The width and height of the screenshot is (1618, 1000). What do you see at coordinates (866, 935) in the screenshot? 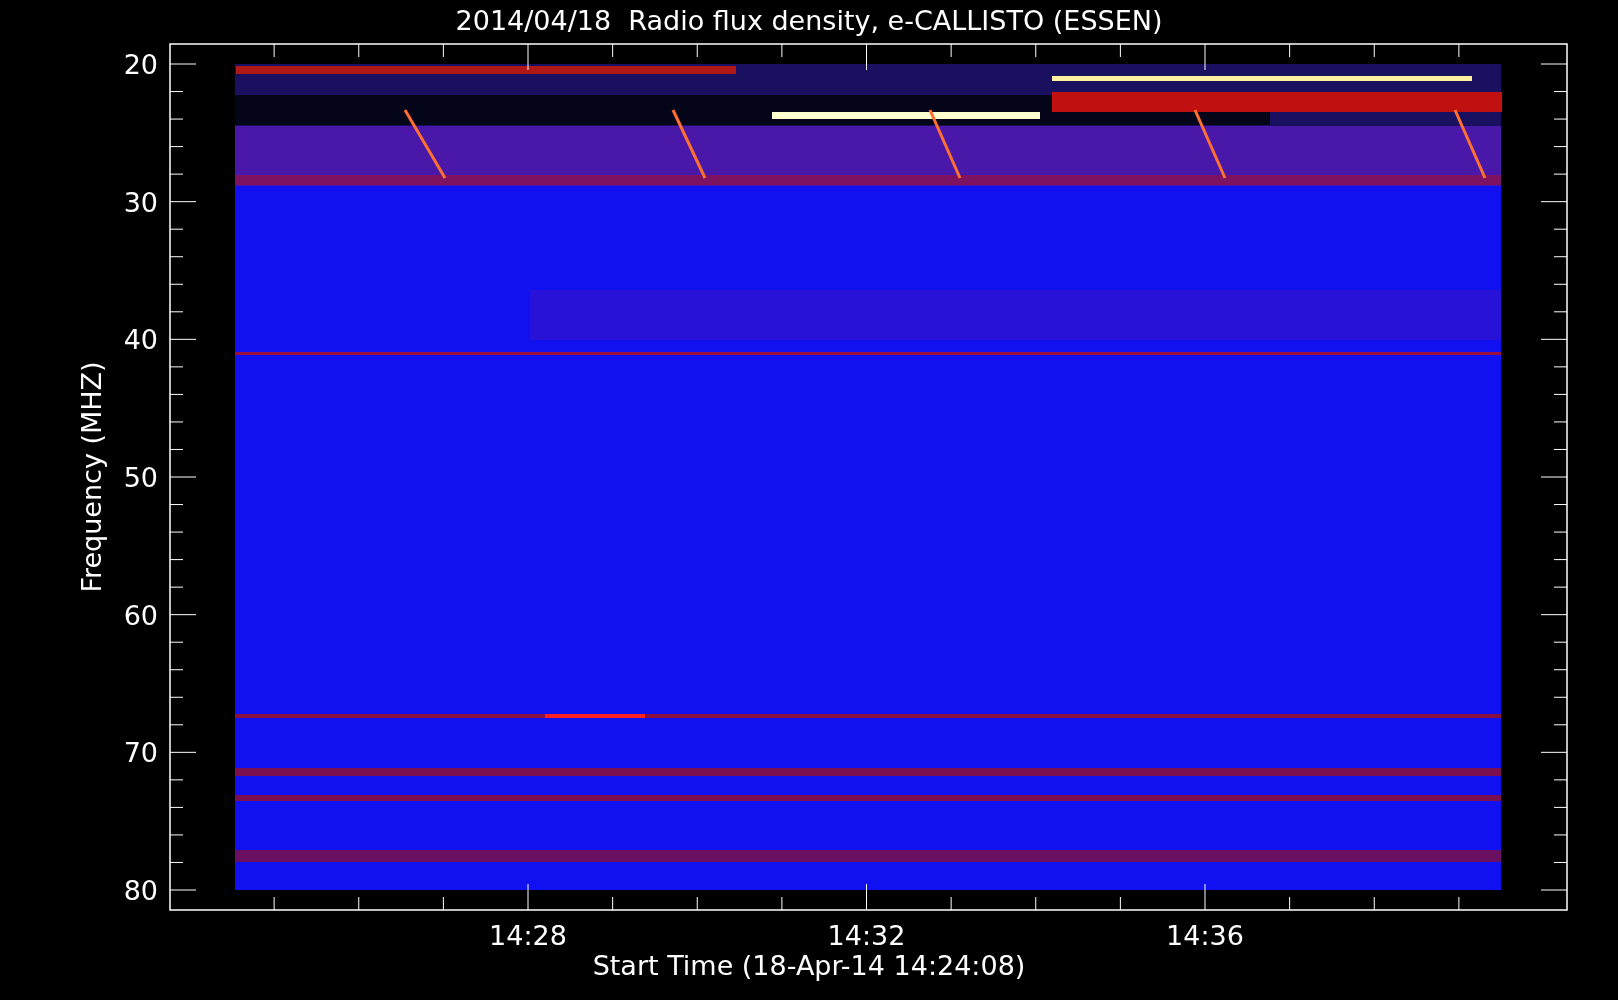
I see `tick-label: 14:32` at bounding box center [866, 935].